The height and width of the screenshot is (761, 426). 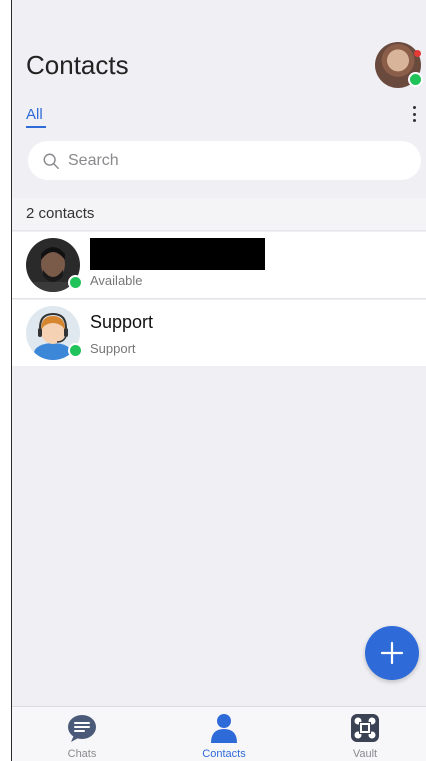 I want to click on contact-row: Available, so click(x=219, y=265).